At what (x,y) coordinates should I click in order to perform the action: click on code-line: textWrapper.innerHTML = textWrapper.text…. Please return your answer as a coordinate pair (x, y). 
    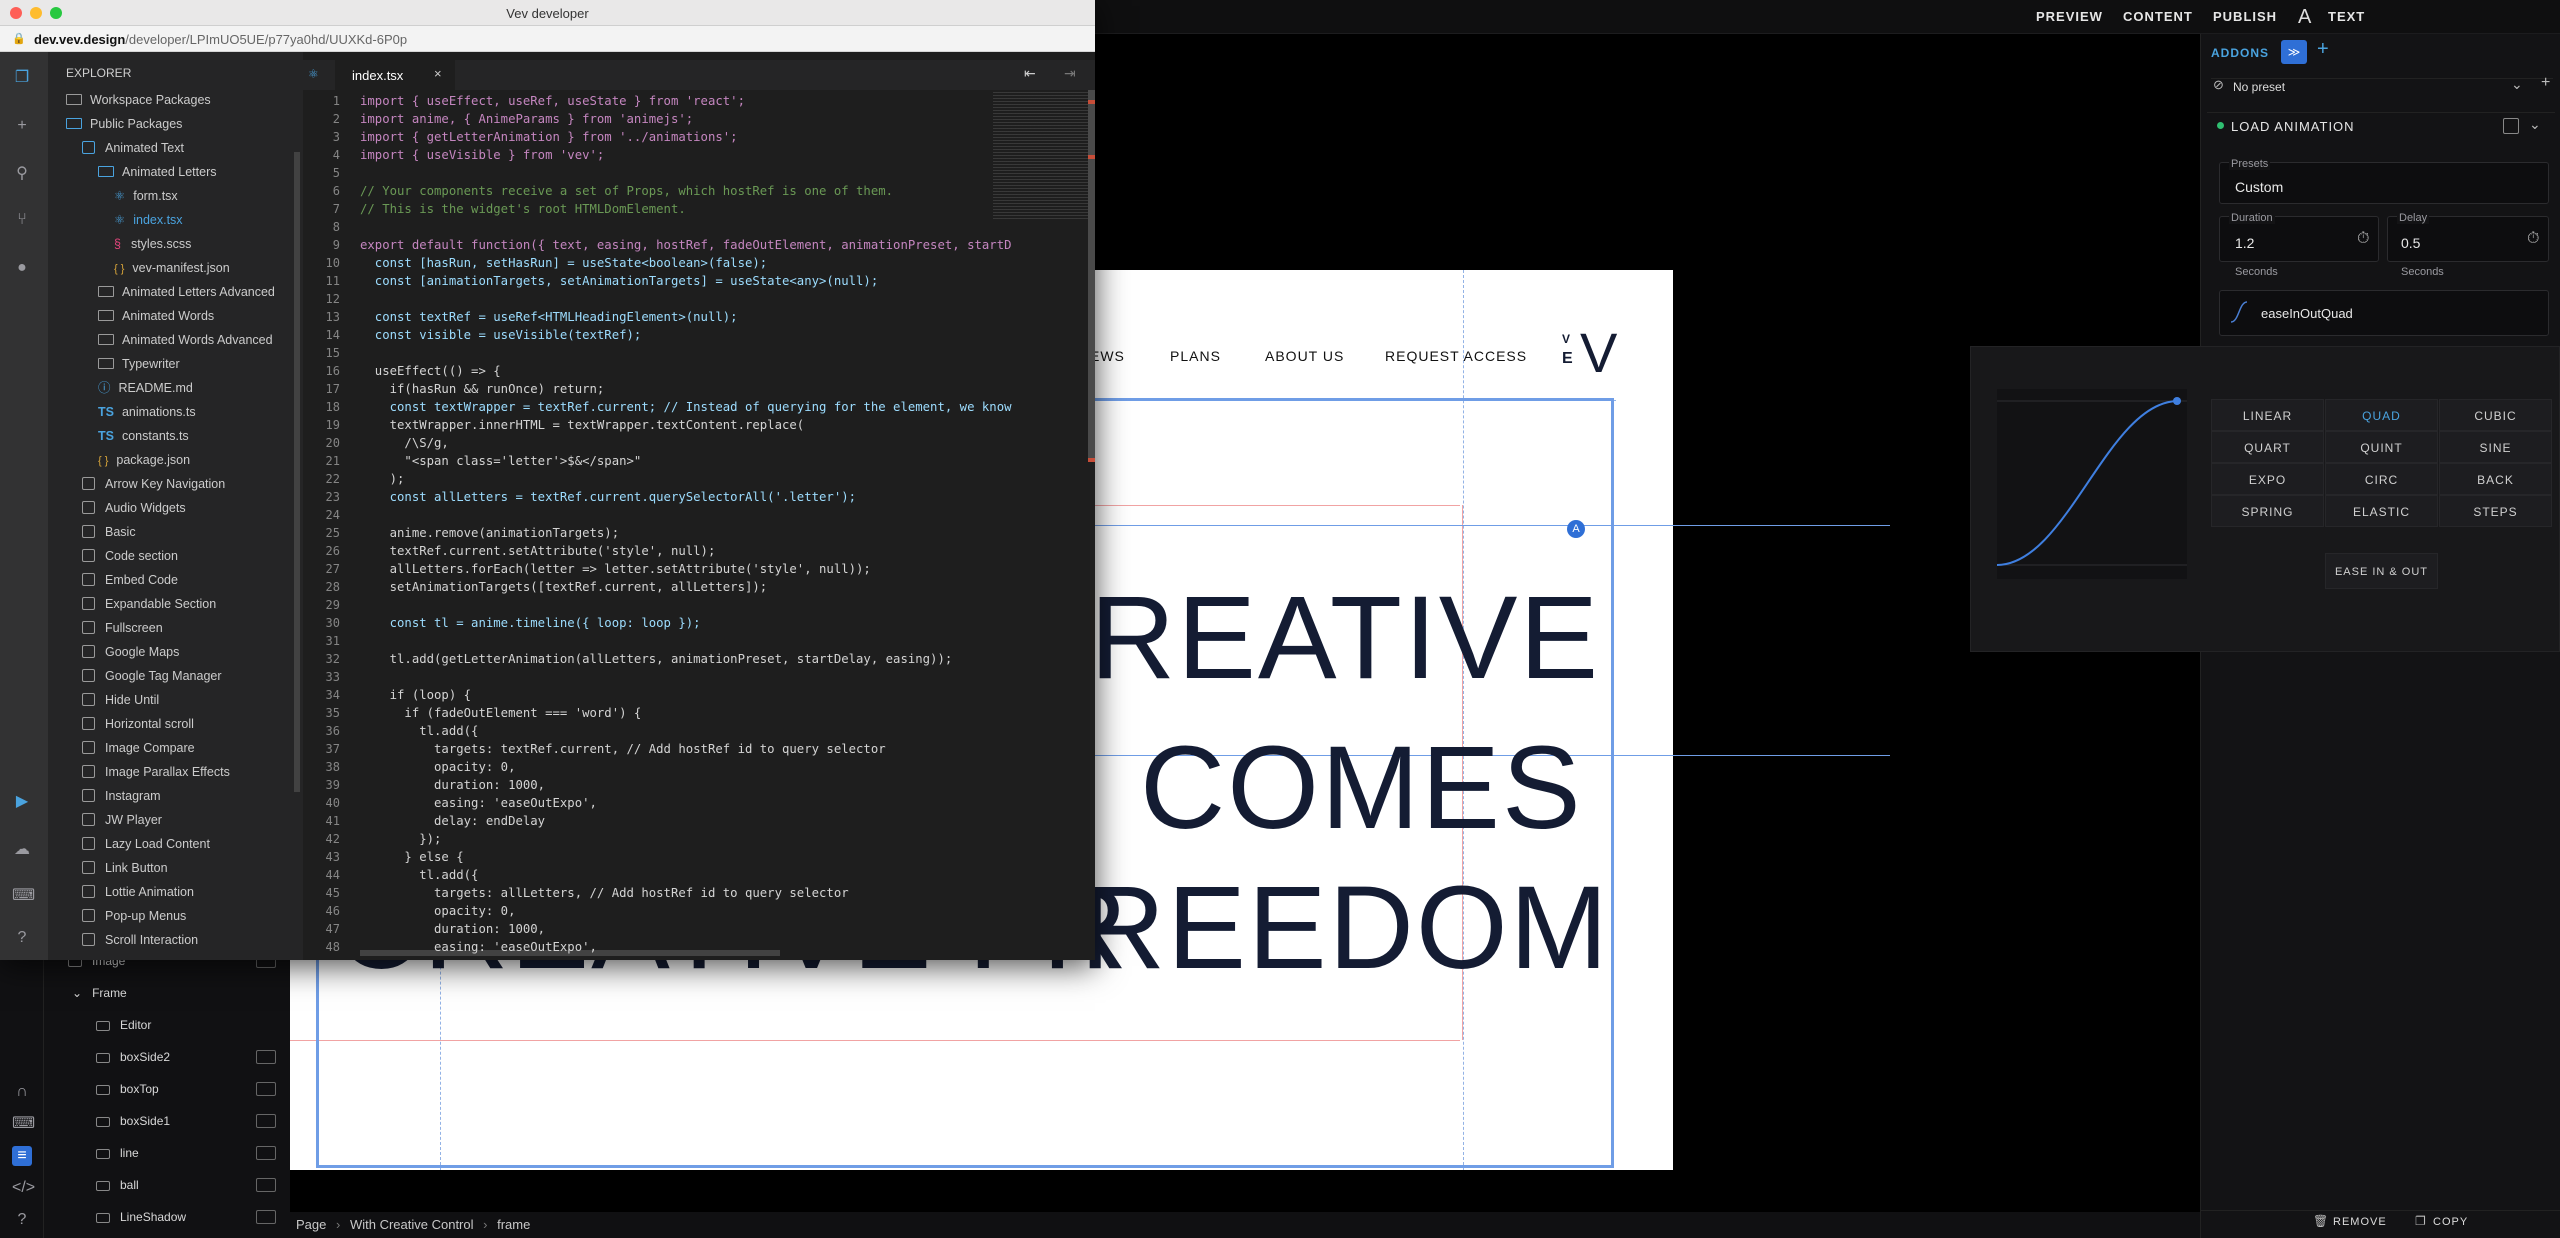
    Looking at the image, I should click on (582, 425).